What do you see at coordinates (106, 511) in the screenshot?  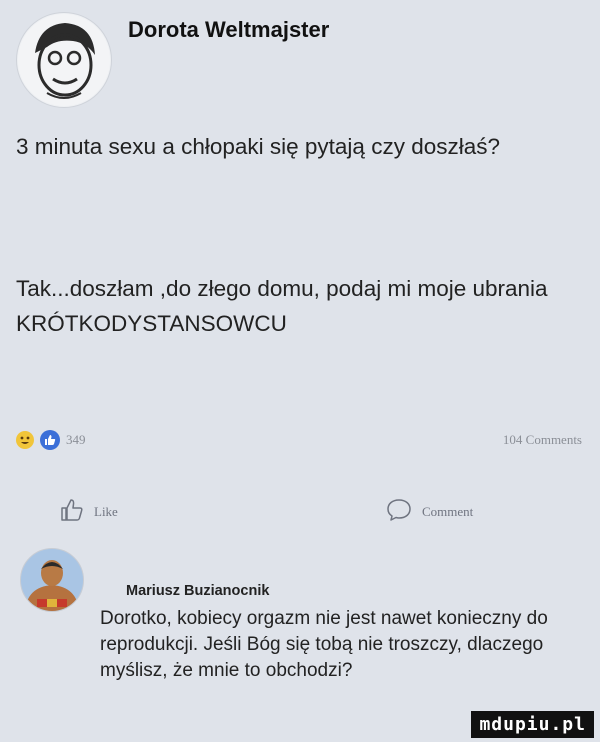 I see `like-label: Like` at bounding box center [106, 511].